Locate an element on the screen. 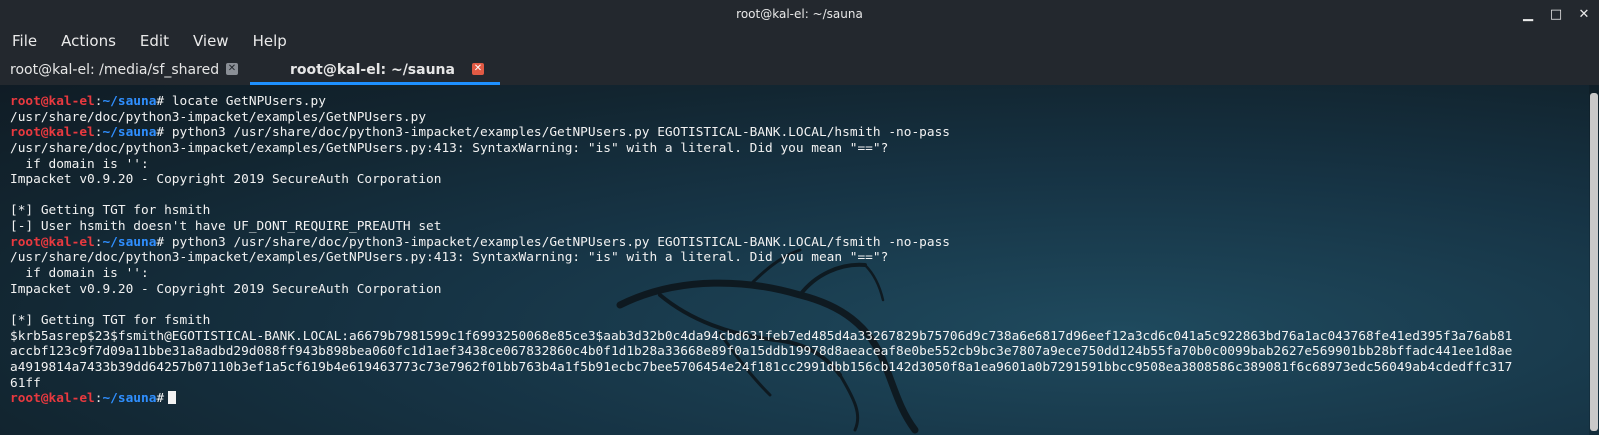 The width and height of the screenshot is (1599, 435). scrollbar-thumb is located at coordinates (1594, 262).